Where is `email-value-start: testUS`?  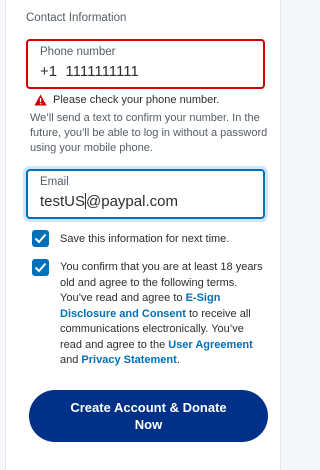
email-value-start: testUS is located at coordinates (63, 201).